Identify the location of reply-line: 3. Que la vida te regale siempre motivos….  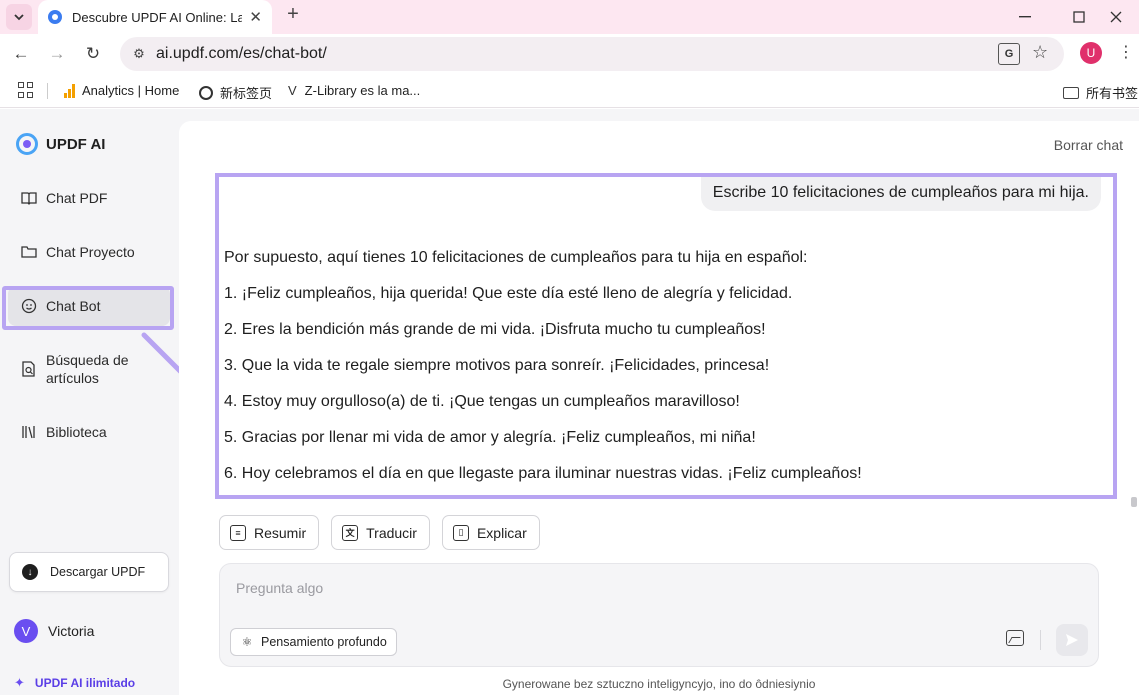
(497, 365).